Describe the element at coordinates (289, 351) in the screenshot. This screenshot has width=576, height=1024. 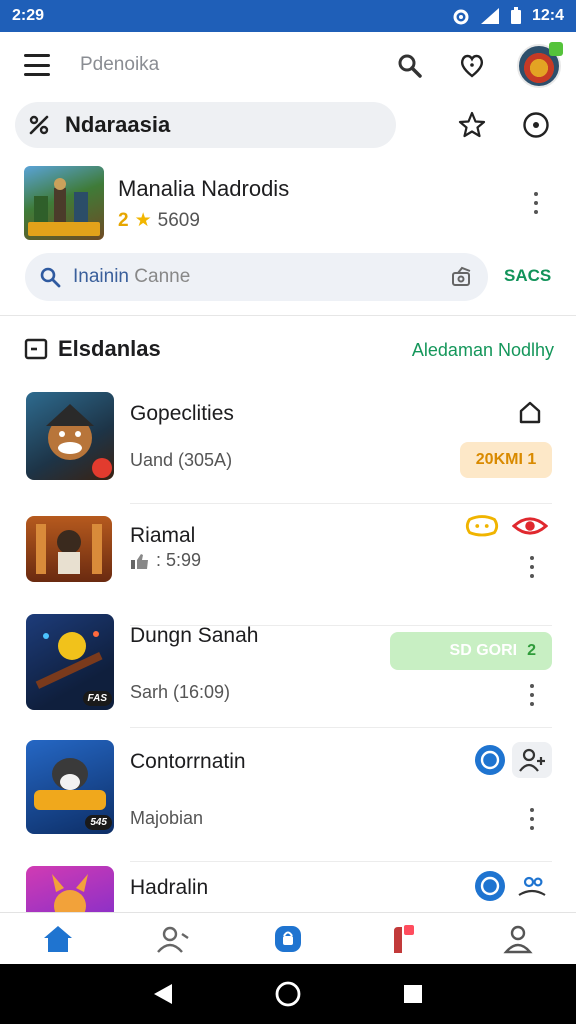
I see `section-header: Elsdanlas Aledaman Nodlhy` at that location.